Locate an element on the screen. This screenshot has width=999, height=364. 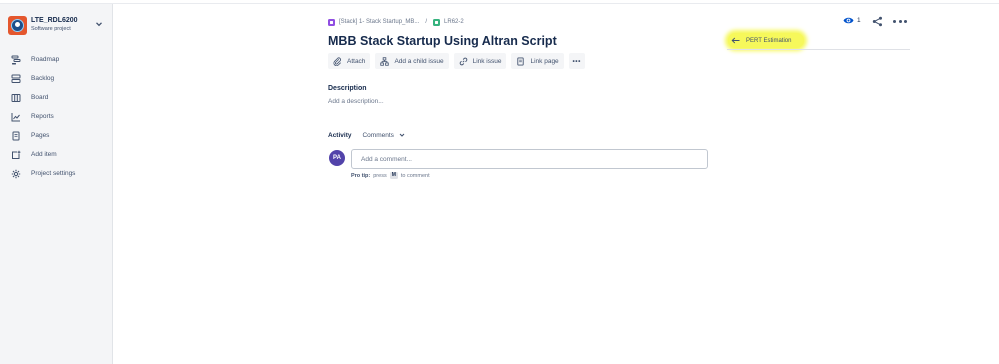
add-child-issue-button: Add a child issue is located at coordinates (412, 61).